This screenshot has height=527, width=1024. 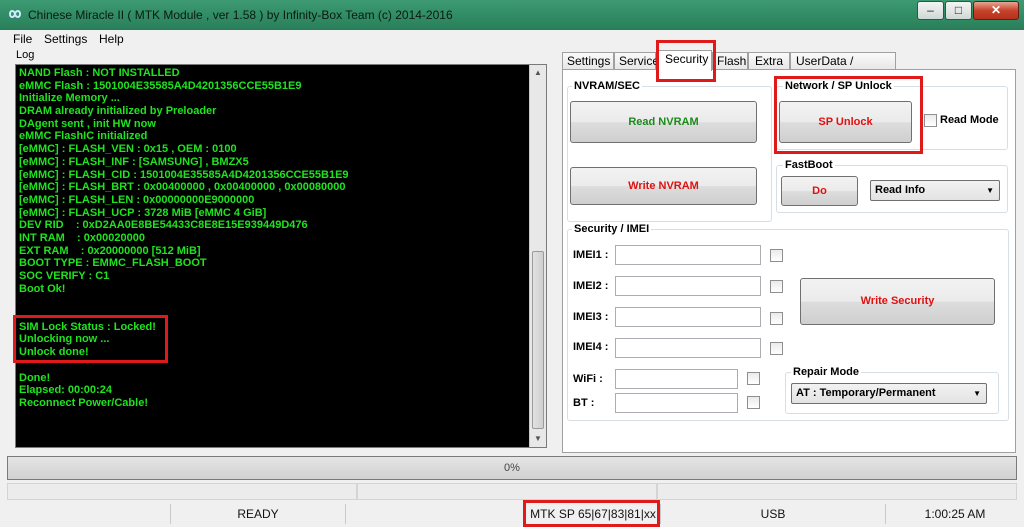 I want to click on sub-progress-left, so click(x=182, y=491).